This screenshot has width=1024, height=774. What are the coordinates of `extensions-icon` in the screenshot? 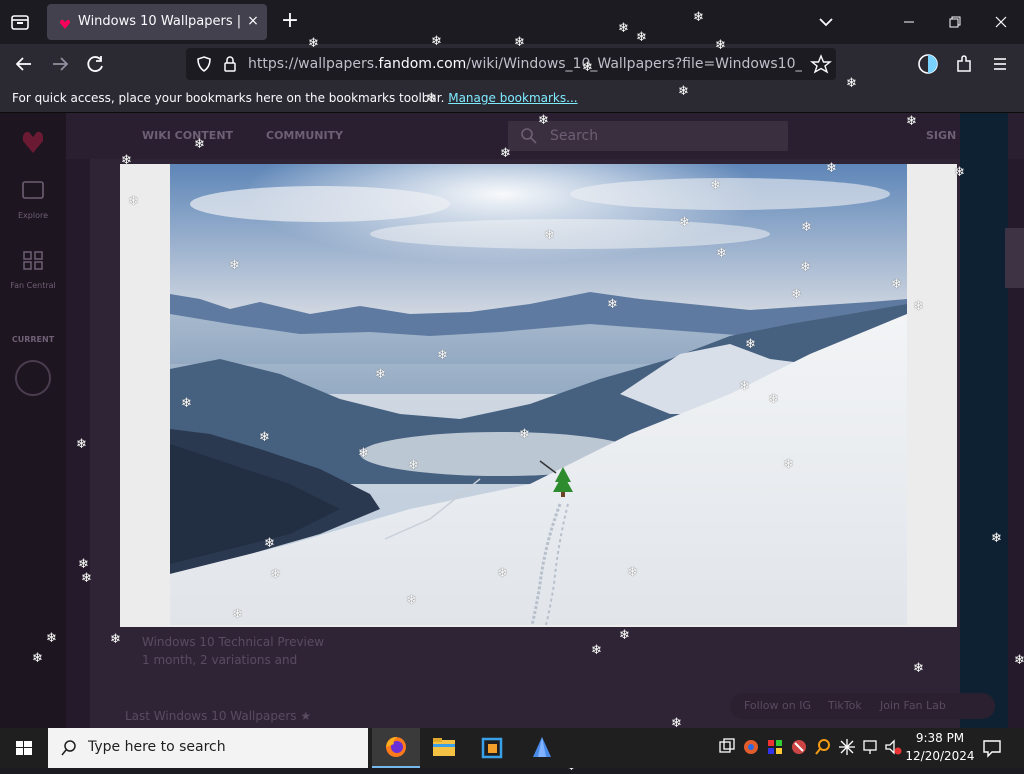 It's located at (964, 64).